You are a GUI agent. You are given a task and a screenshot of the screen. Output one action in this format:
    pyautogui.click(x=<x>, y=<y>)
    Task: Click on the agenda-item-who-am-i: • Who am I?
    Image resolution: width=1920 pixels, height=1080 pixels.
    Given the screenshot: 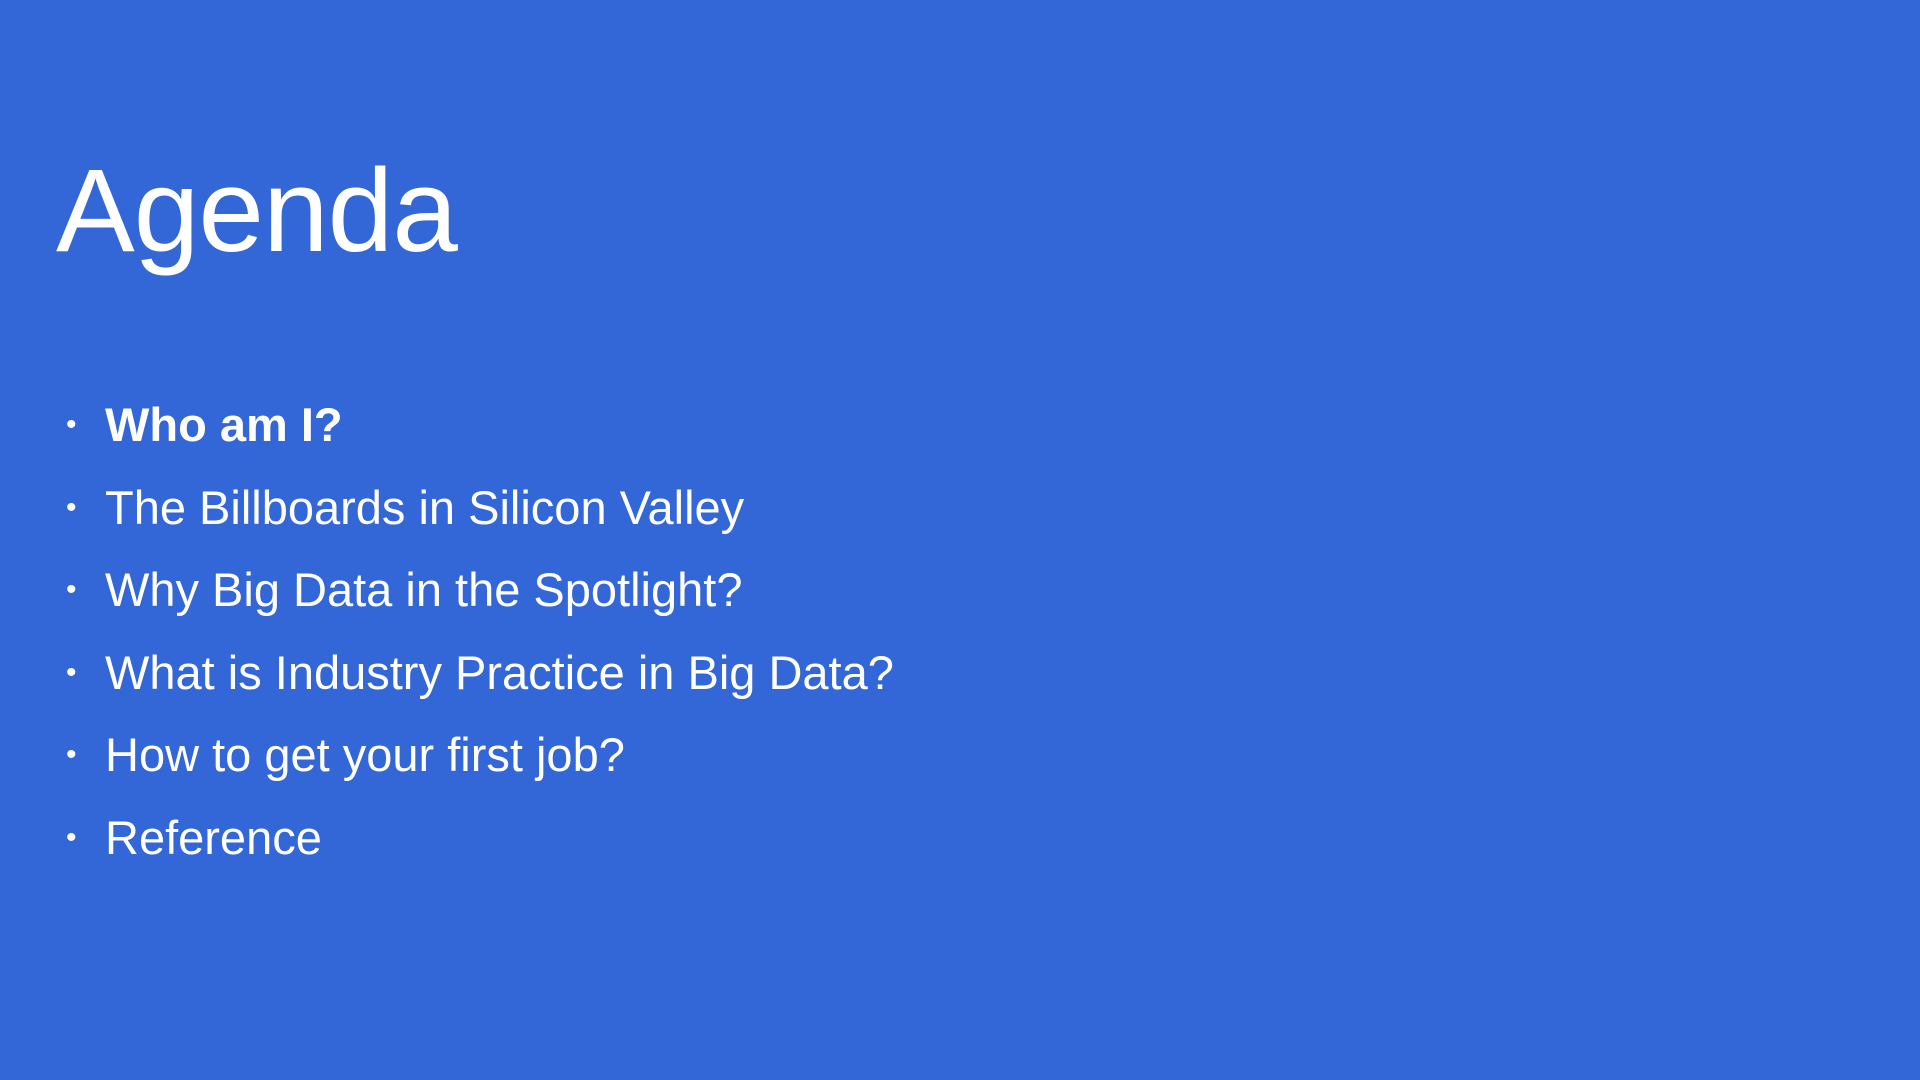 What is the action you would take?
    pyautogui.click(x=480, y=433)
    